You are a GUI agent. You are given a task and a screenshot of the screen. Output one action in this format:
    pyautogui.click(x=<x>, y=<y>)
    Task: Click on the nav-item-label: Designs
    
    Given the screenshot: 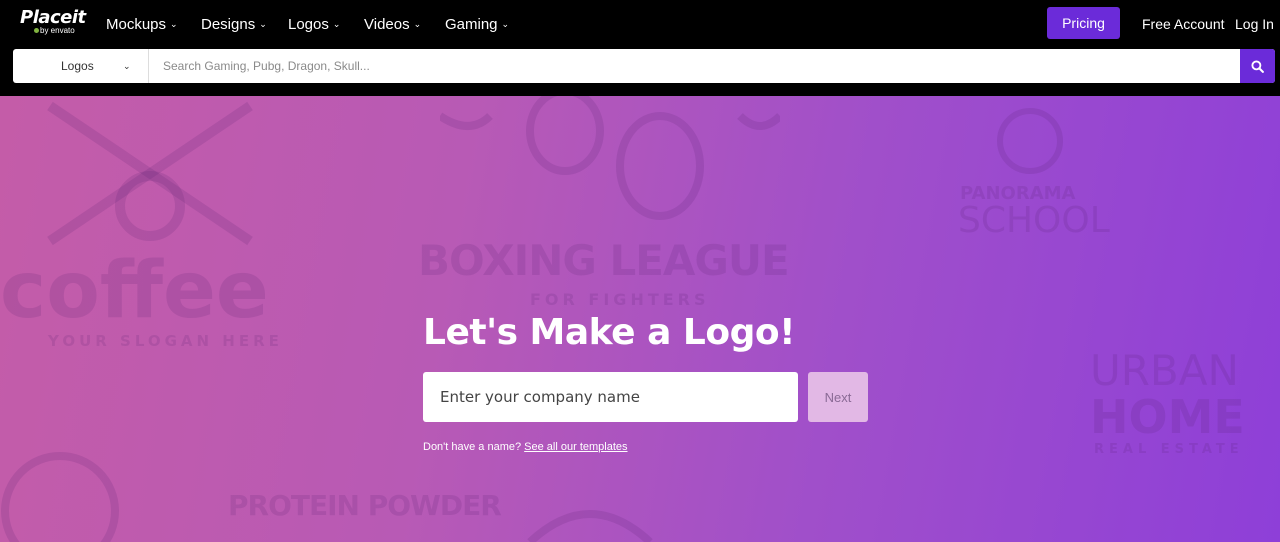 What is the action you would take?
    pyautogui.click(x=228, y=24)
    